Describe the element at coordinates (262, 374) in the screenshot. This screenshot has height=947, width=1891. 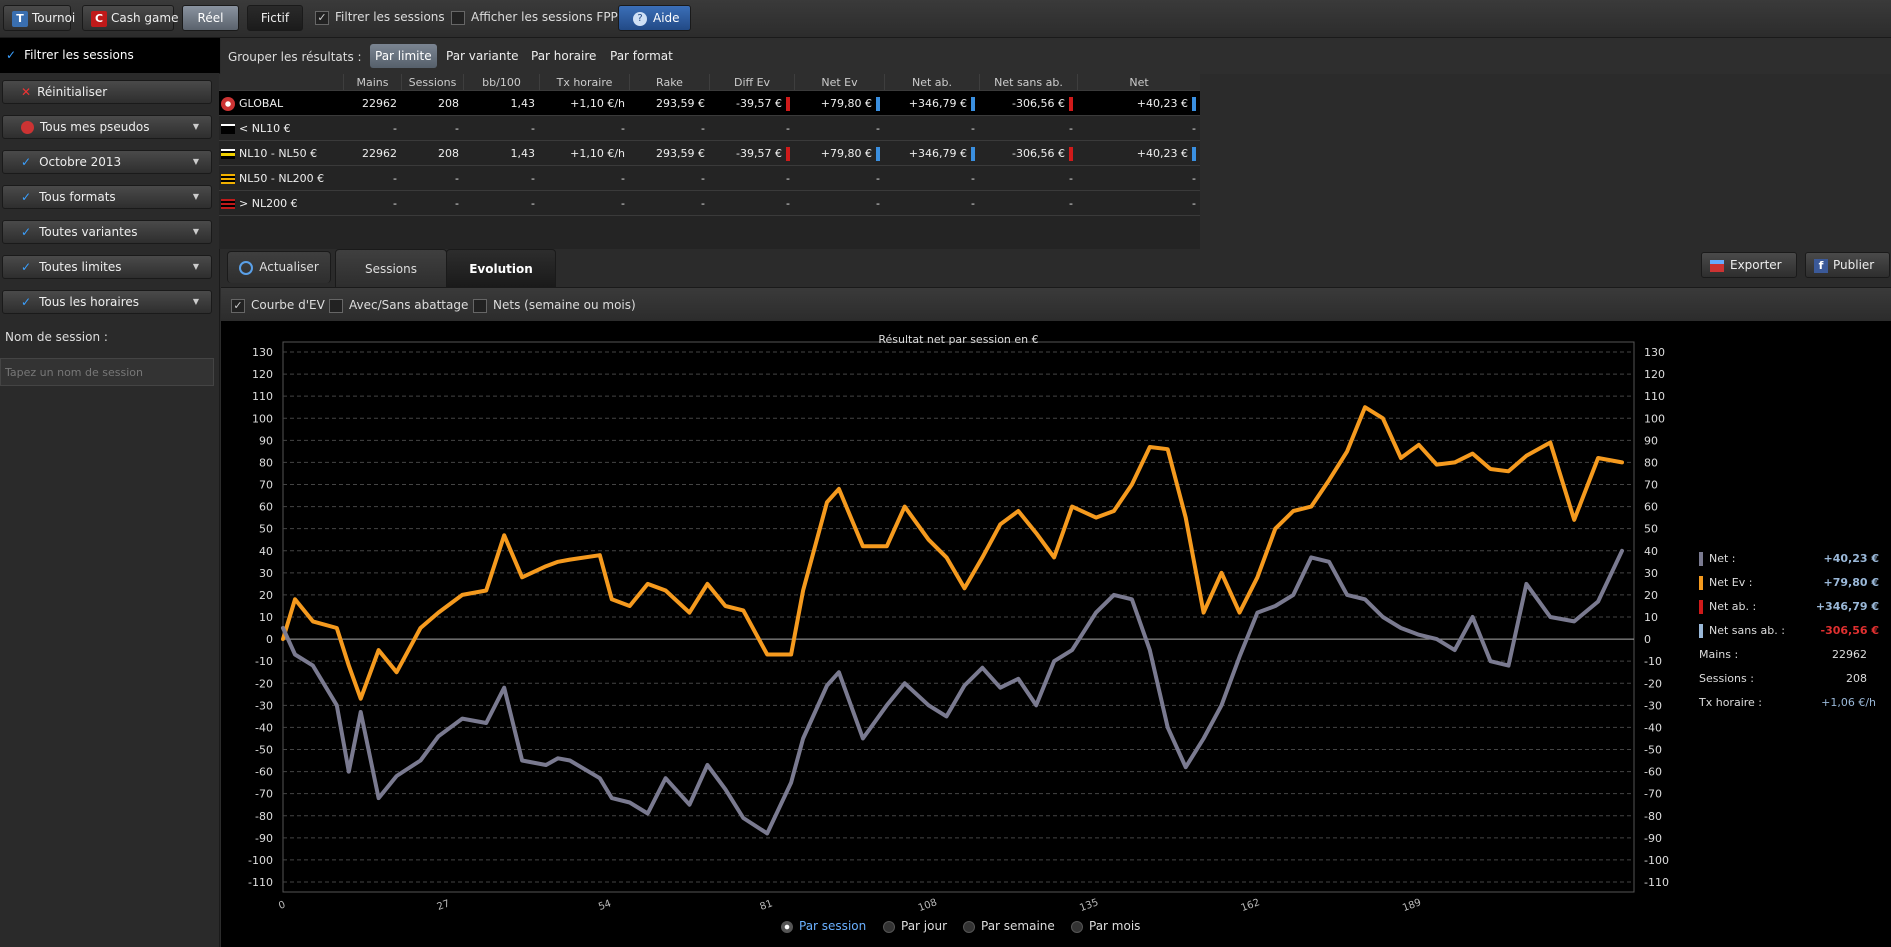
I see `y-tick-label: 120` at that location.